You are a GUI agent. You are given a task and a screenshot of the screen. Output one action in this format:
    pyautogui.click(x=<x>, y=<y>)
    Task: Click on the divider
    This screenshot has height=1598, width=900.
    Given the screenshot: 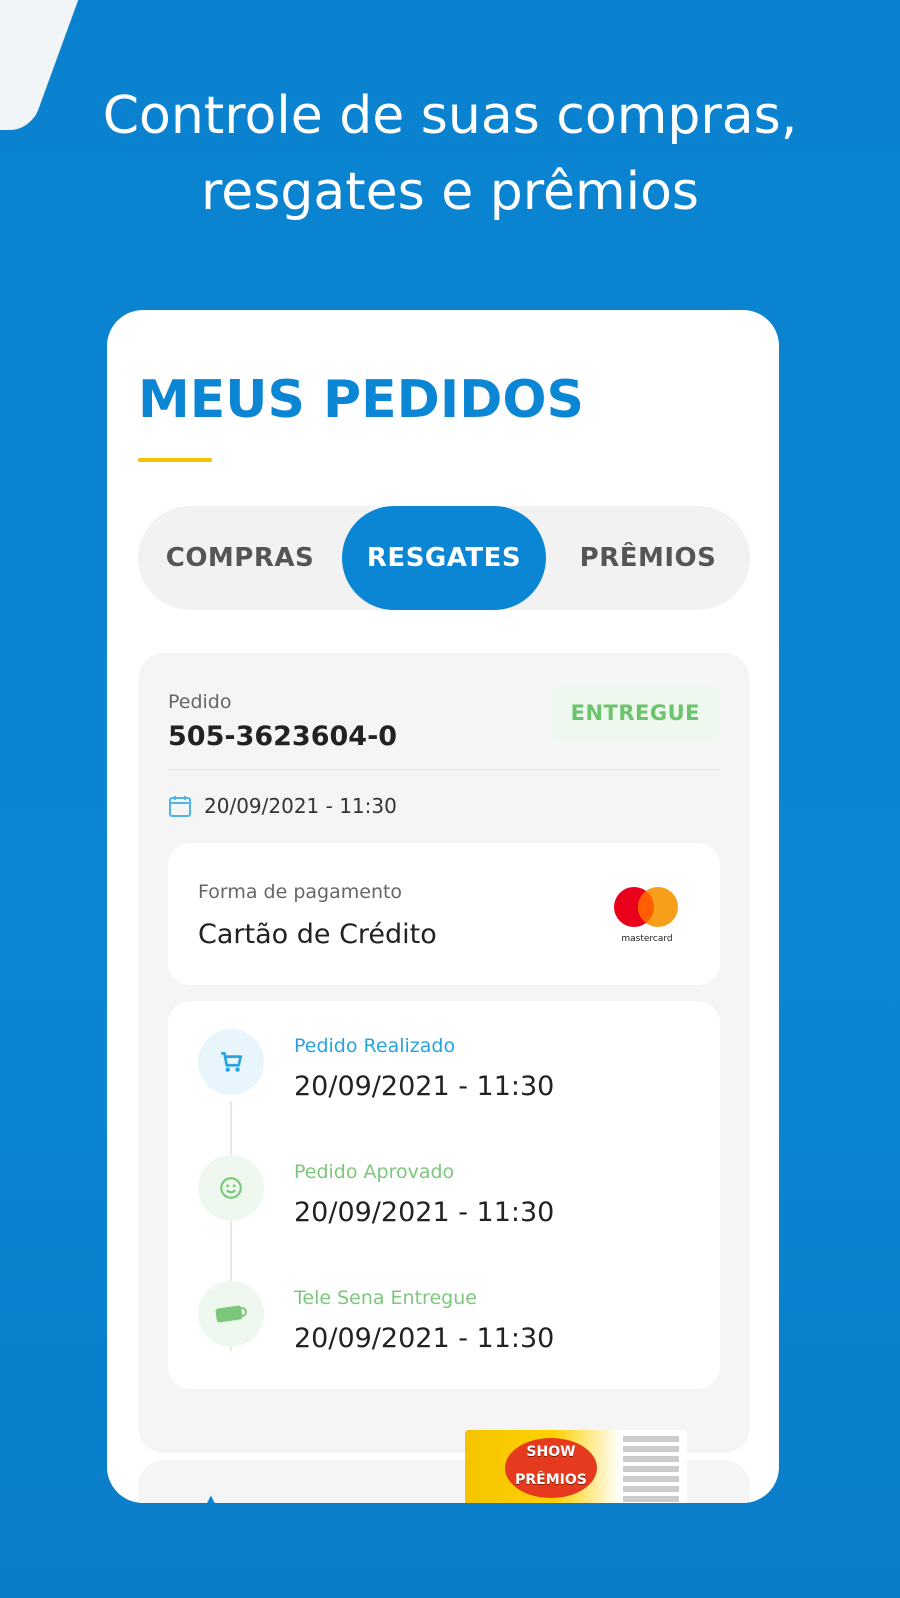 What is the action you would take?
    pyautogui.click(x=444, y=769)
    